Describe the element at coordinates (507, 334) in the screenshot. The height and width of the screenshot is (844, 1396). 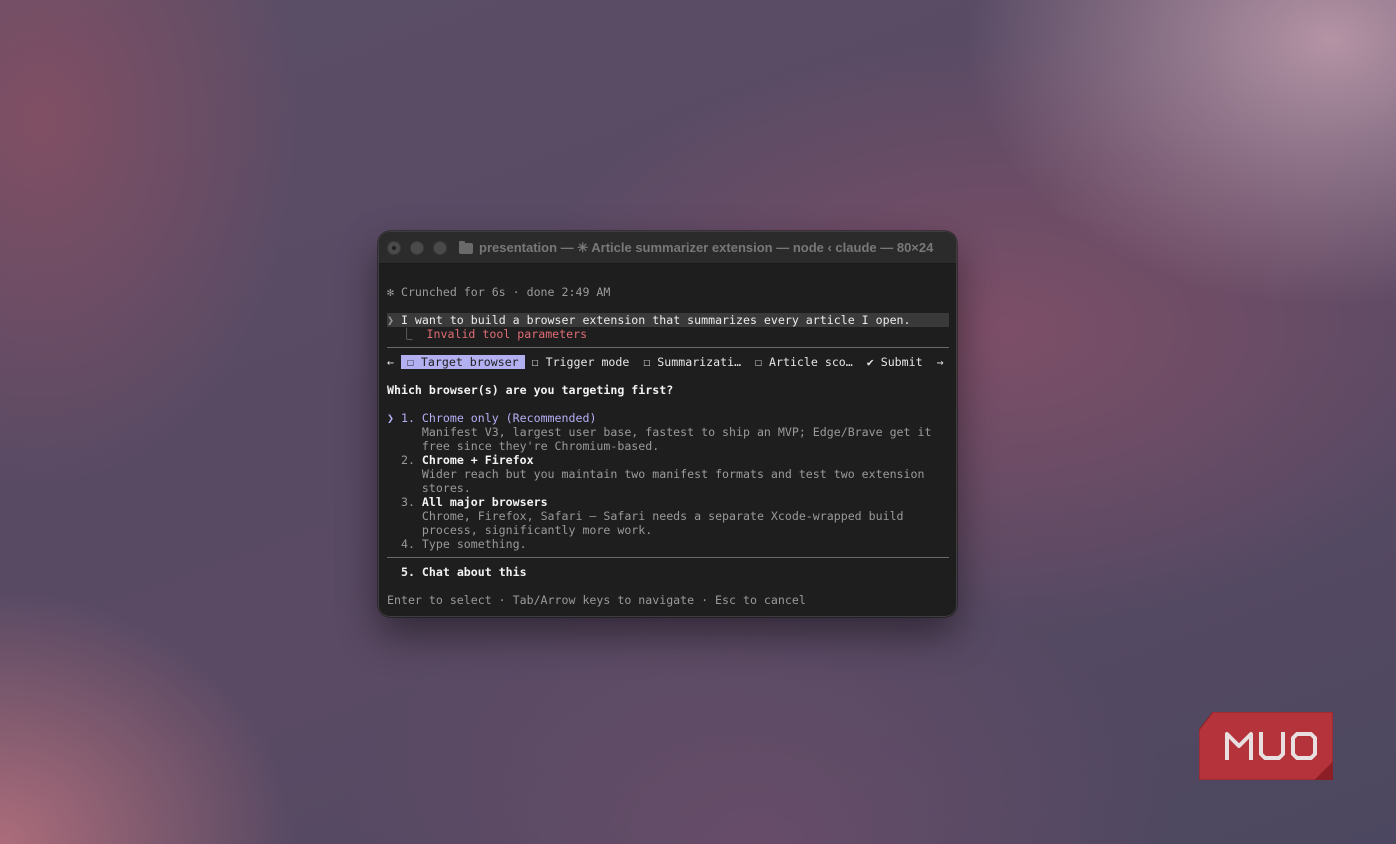
I see `error-message: Invalid tool parameters` at that location.